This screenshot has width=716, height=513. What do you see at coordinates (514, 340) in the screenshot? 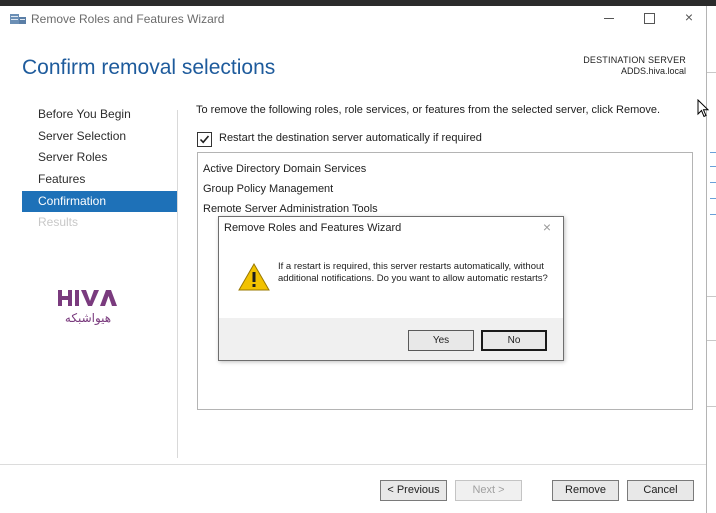
I see `no-button: No` at bounding box center [514, 340].